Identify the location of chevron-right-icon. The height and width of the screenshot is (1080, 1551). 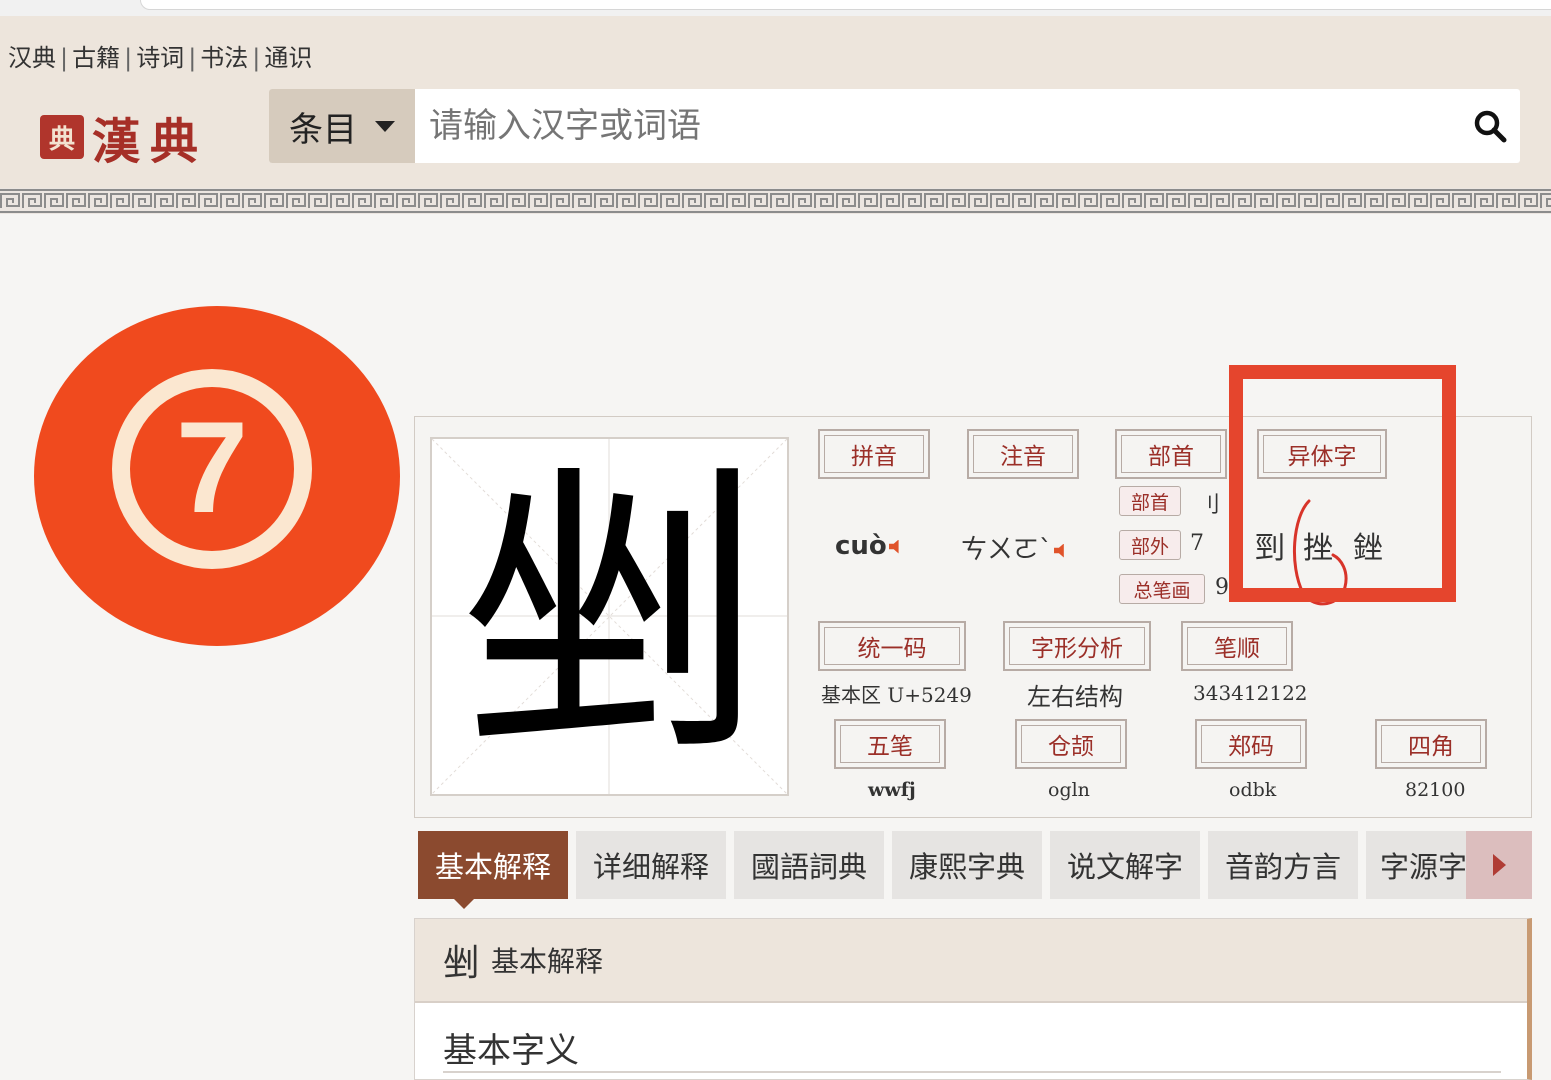
(1499, 865).